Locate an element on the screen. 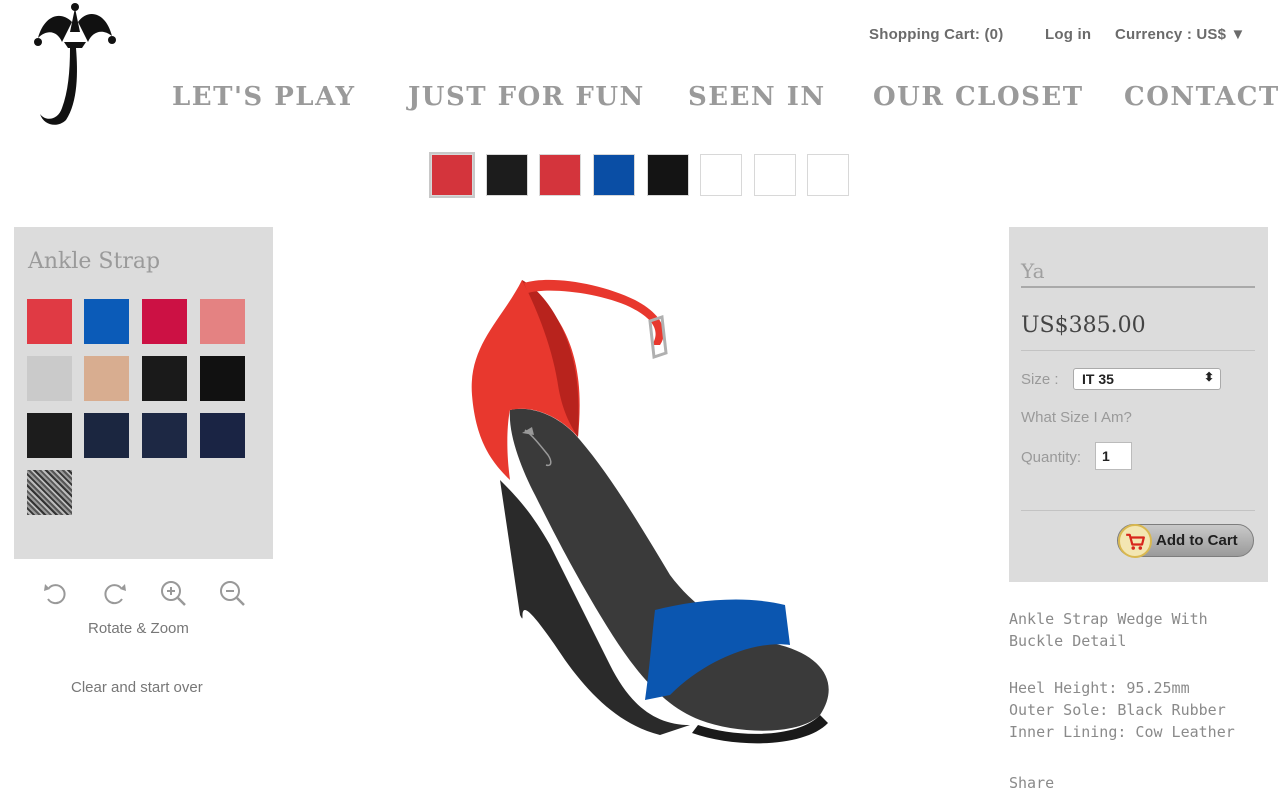  nav-our-closet: OUR CLOSET is located at coordinates (978, 97).